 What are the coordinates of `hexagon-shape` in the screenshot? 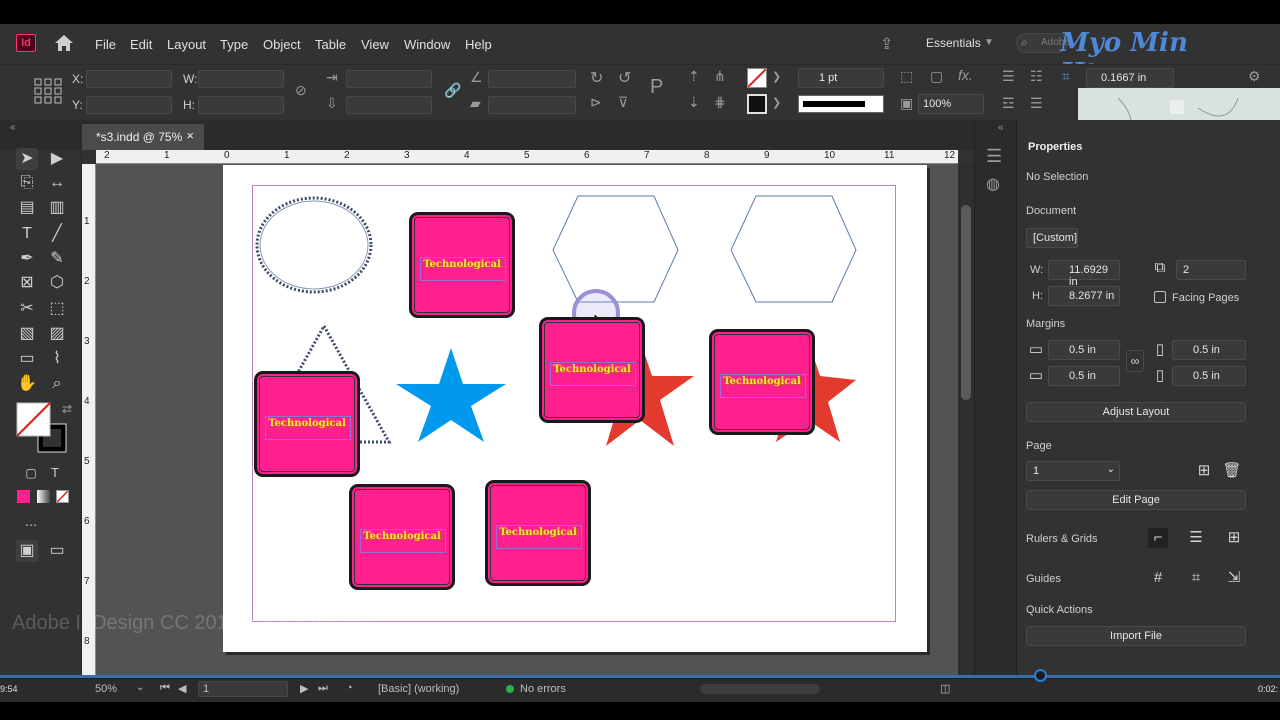 It's located at (793, 249).